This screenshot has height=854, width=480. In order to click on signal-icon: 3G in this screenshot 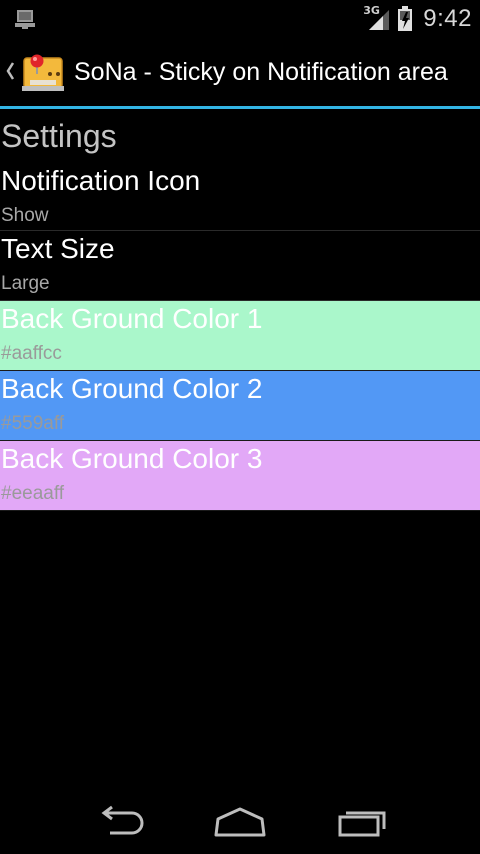, I will do `click(377, 18)`.